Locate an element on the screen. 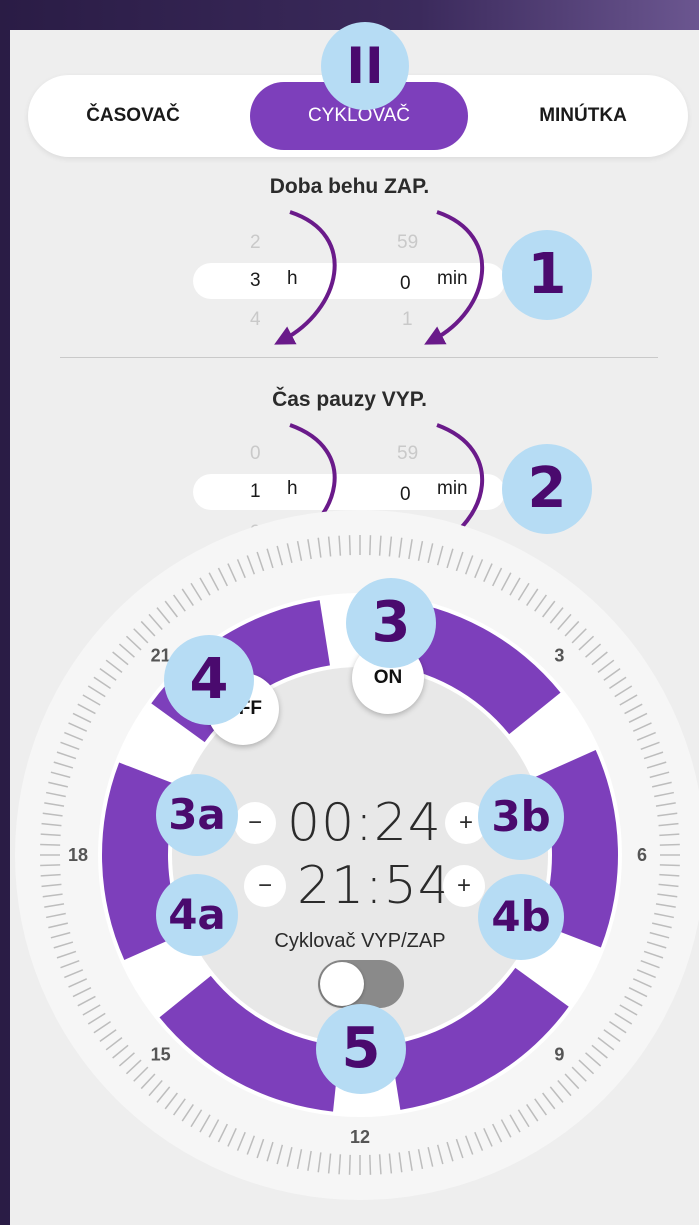 This screenshot has width=699, height=1225. badge-4: 4 is located at coordinates (209, 680).